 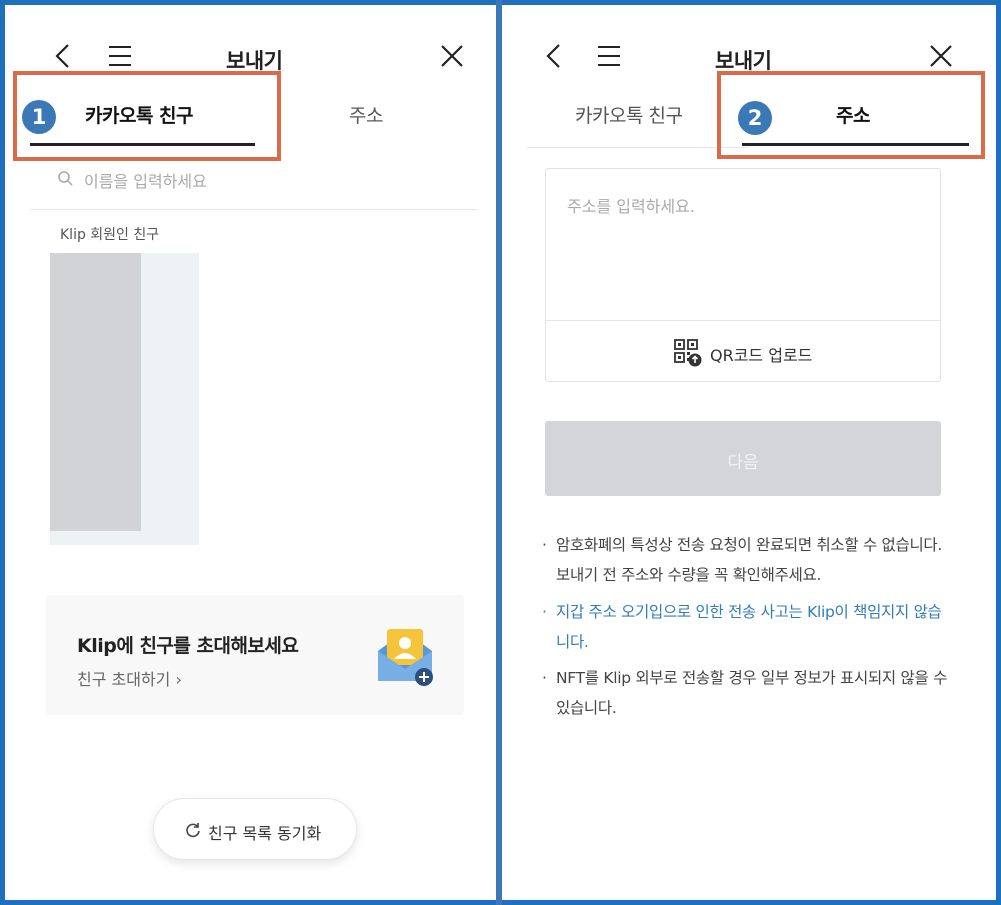 I want to click on sync-button-label: 친구 목록 동기화, so click(x=265, y=833).